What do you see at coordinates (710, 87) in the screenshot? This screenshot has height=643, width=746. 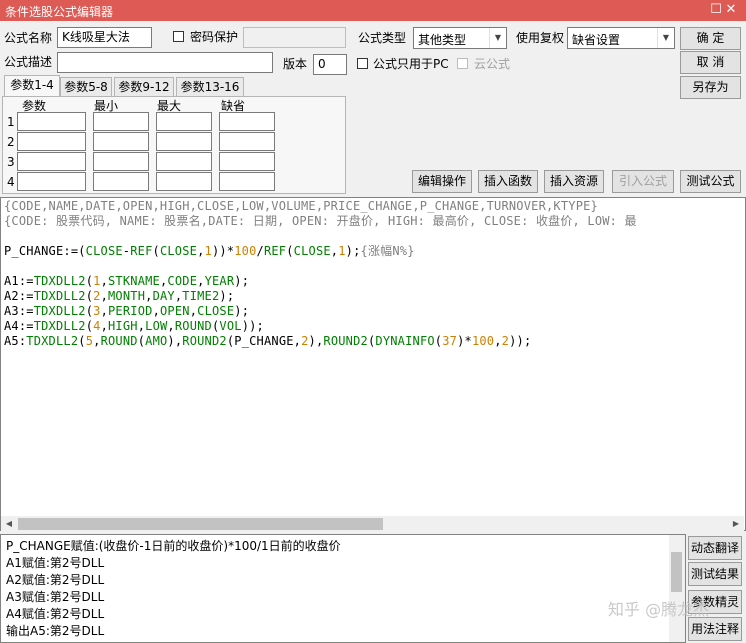 I see `save-as-button: 另存为` at bounding box center [710, 87].